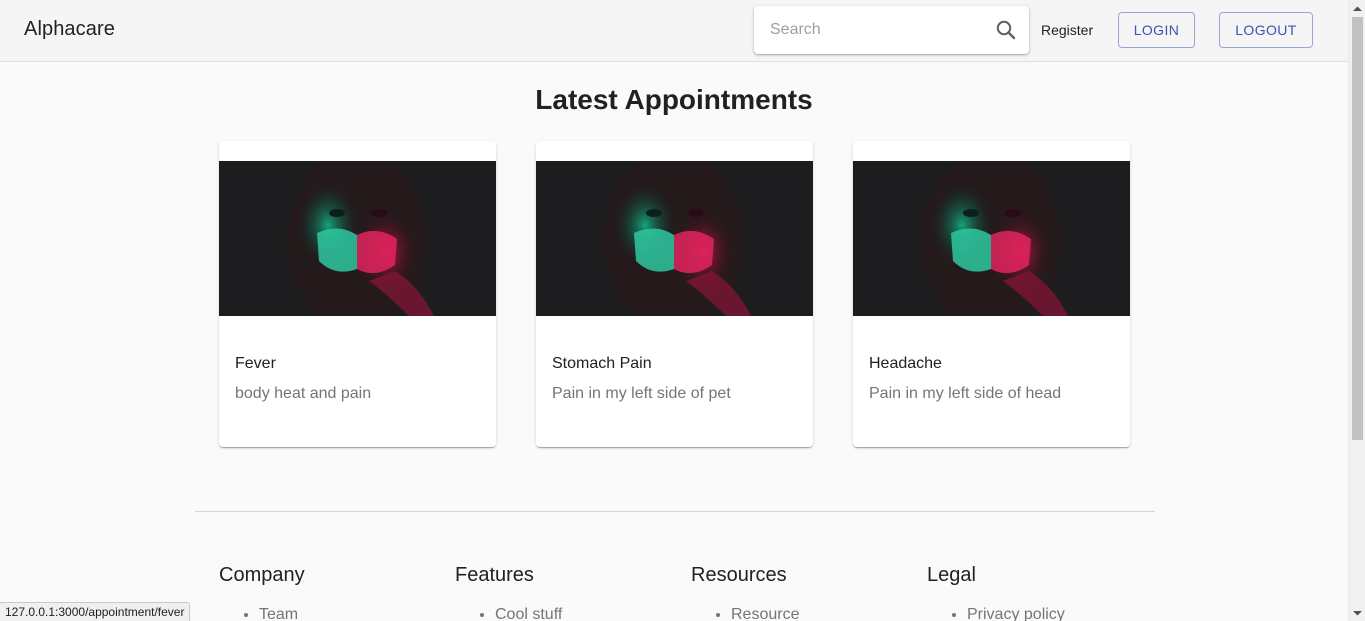  Describe the element at coordinates (1156, 30) in the screenshot. I see `login-button: LOGIN` at that location.